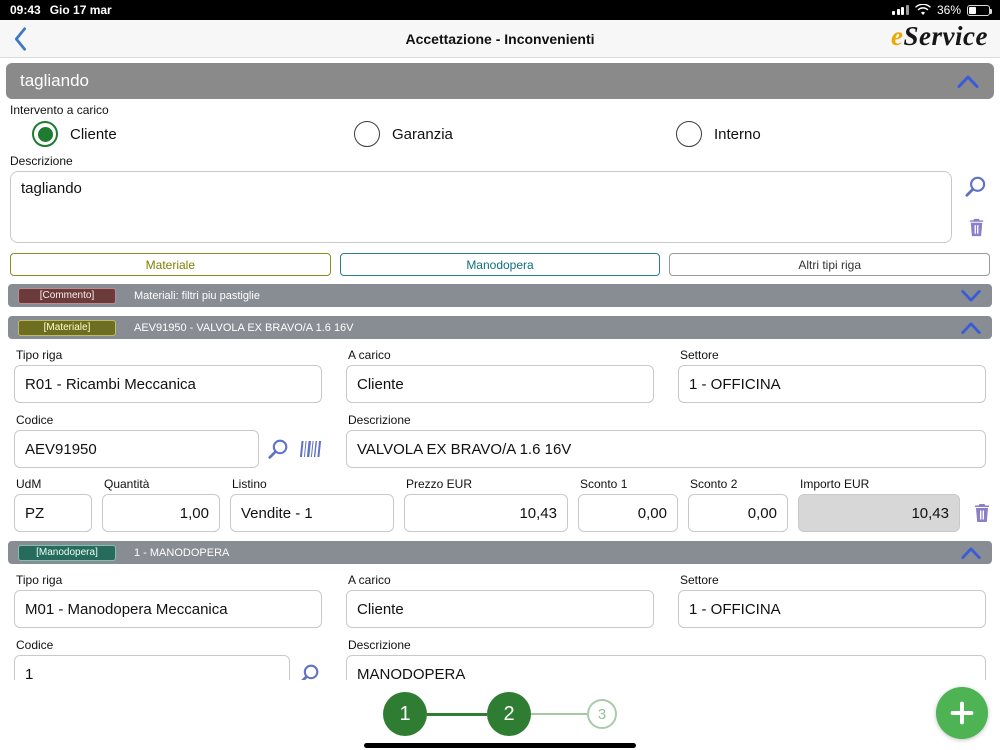  I want to click on quantita-label: Quantità, so click(127, 484).